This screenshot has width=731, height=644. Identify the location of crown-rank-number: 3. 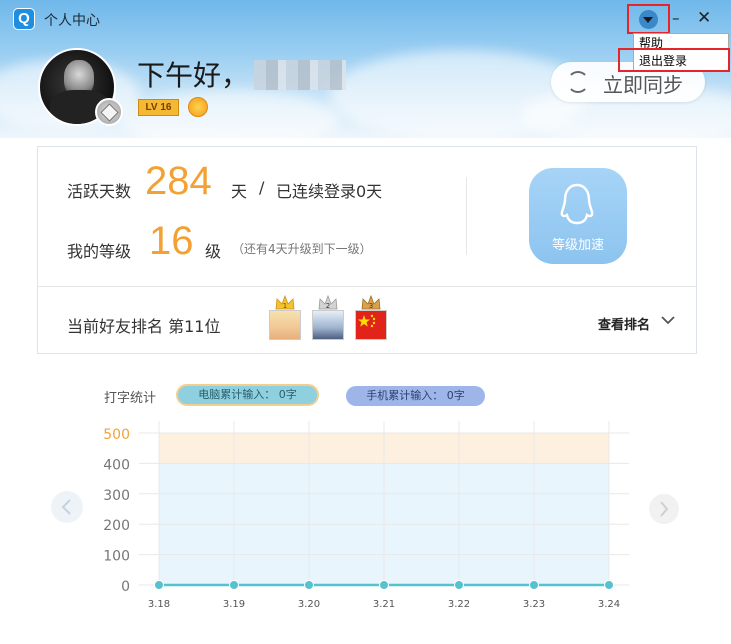
(371, 306).